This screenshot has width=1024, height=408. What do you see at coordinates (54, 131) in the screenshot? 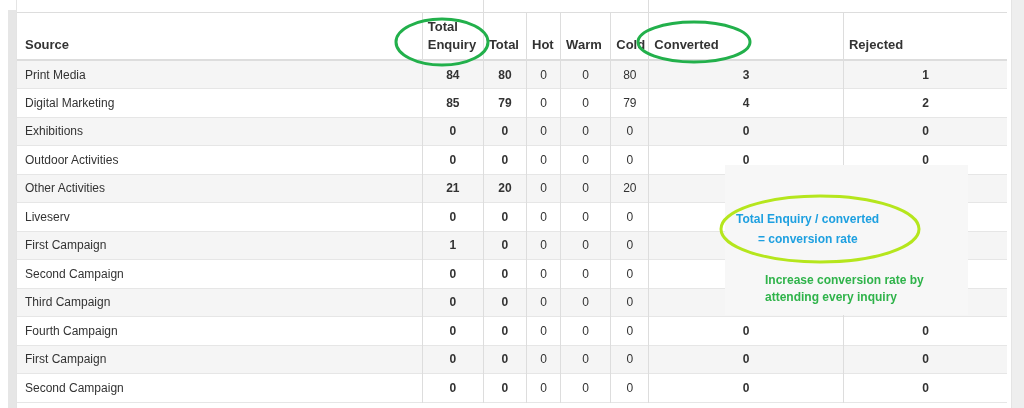
I see `table-cell: Exhibitions` at bounding box center [54, 131].